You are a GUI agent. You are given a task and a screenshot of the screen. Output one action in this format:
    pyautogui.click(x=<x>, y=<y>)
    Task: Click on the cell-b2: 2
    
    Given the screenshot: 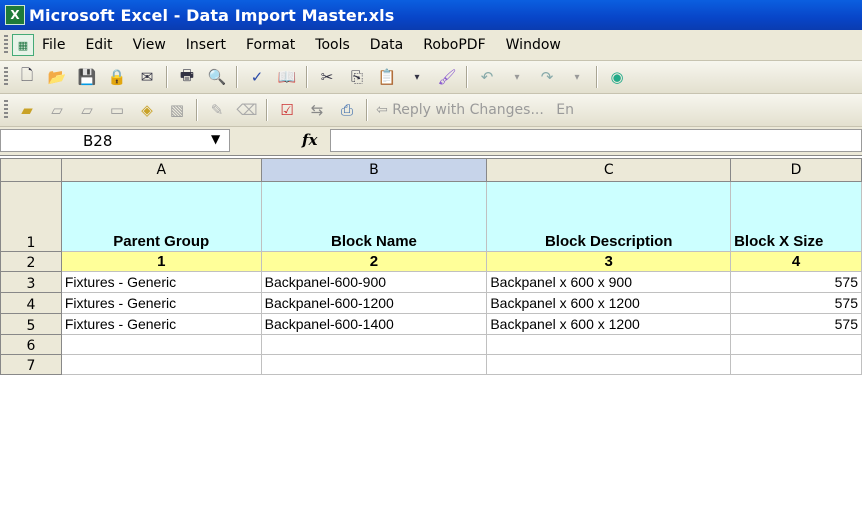 What is the action you would take?
    pyautogui.click(x=374, y=261)
    